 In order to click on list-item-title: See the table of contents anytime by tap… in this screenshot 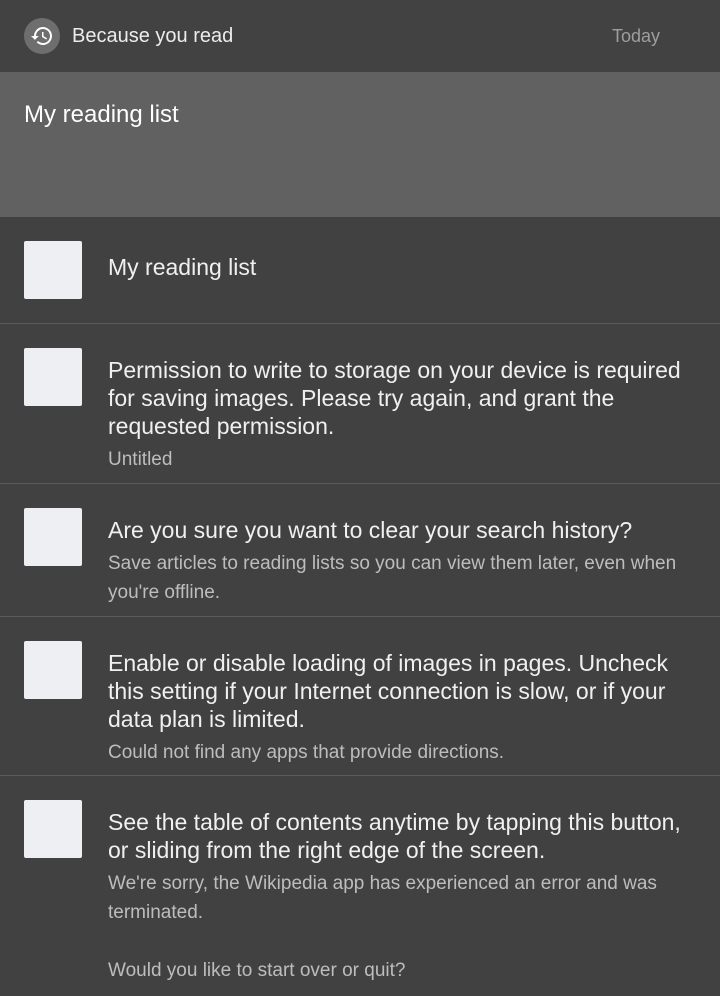, I will do `click(394, 836)`.